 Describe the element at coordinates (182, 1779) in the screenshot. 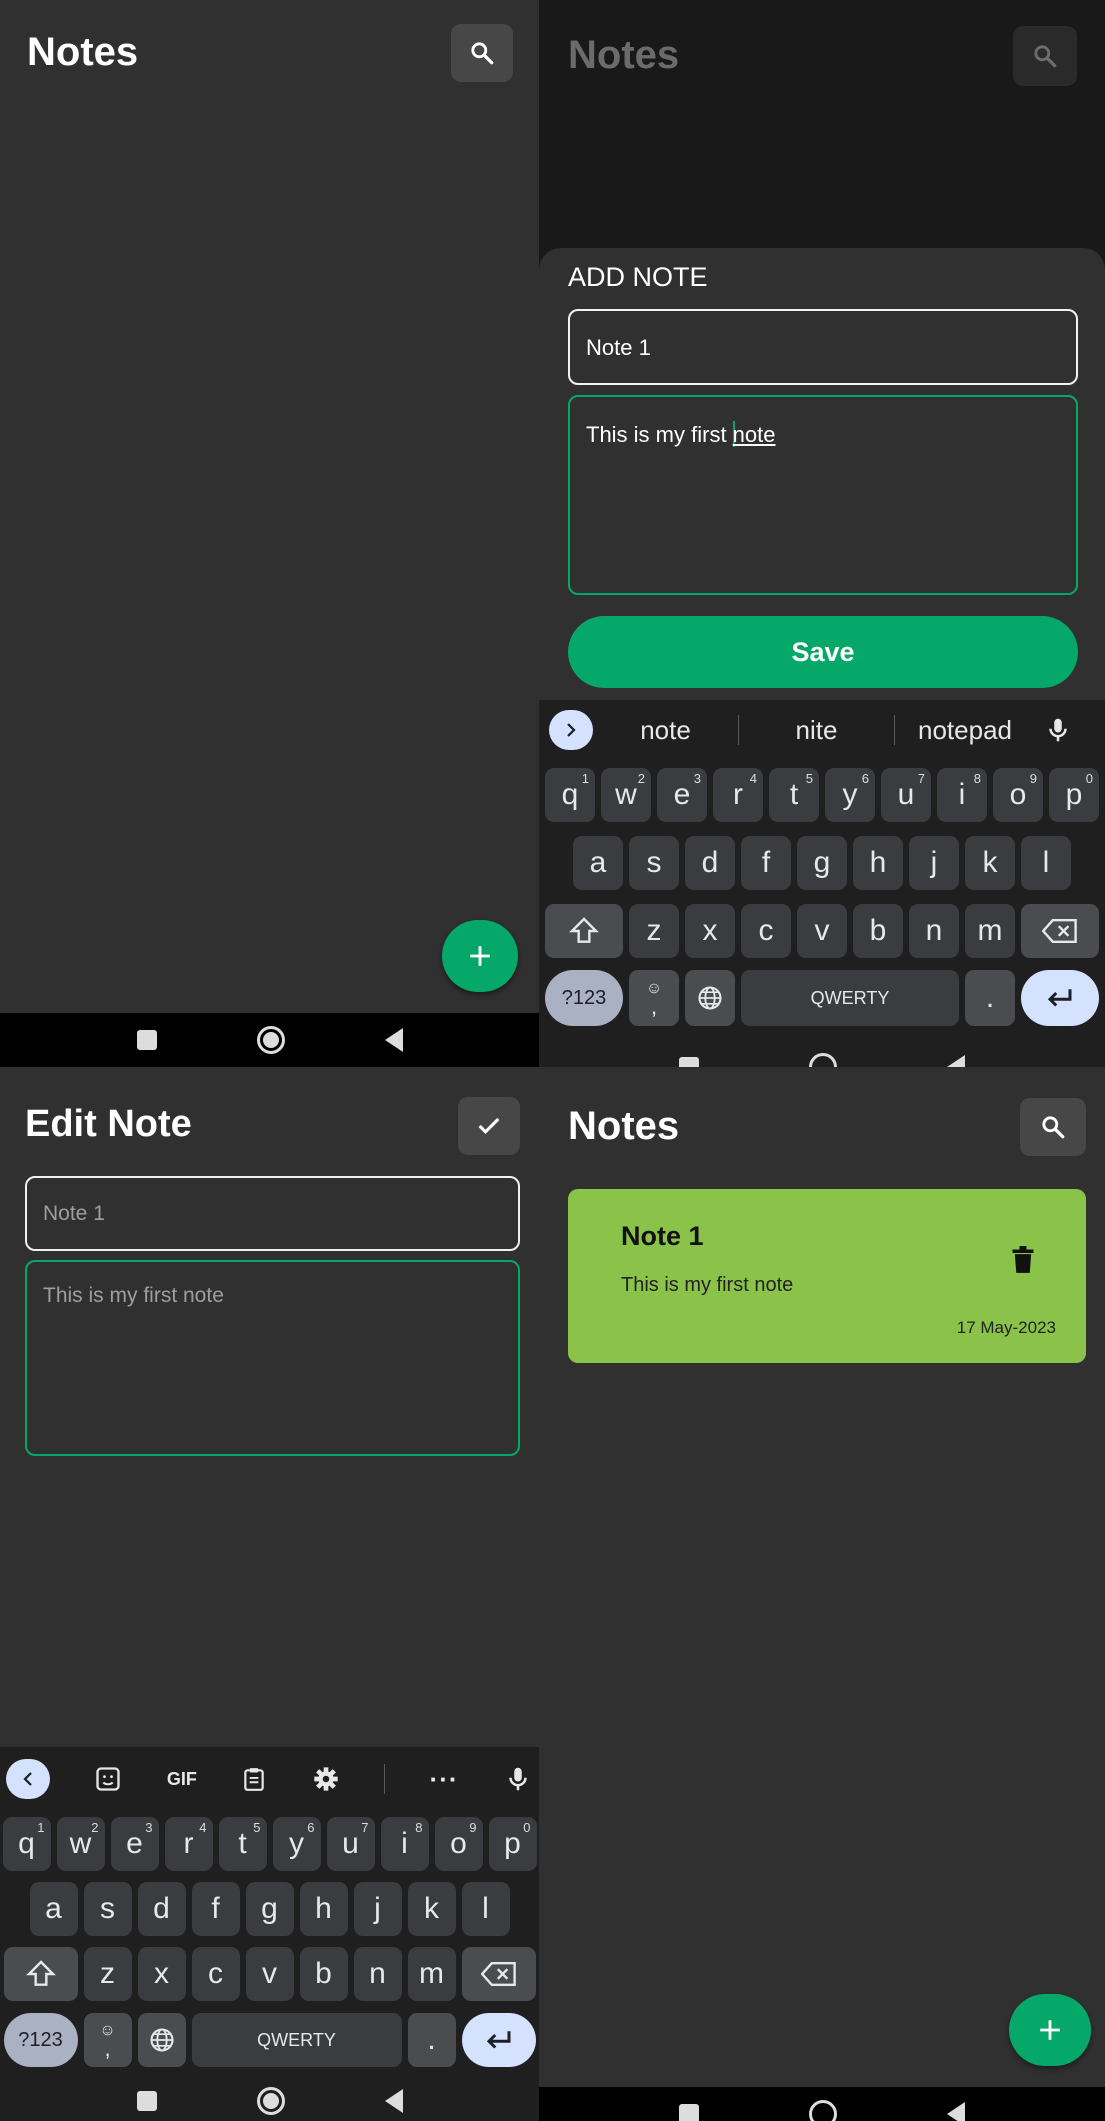

I see `gif-icon: GIF` at that location.